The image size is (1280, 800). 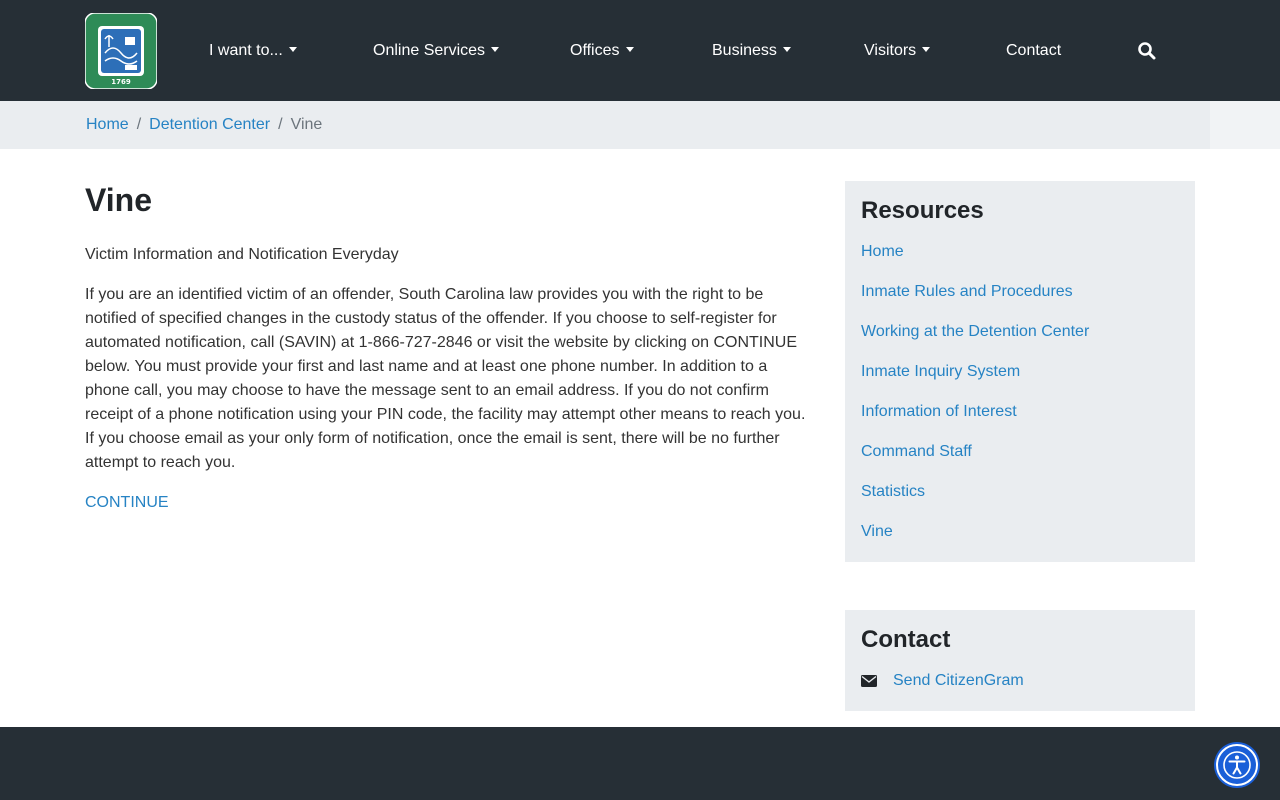 I want to click on list-item: Statistics, so click(x=1020, y=500).